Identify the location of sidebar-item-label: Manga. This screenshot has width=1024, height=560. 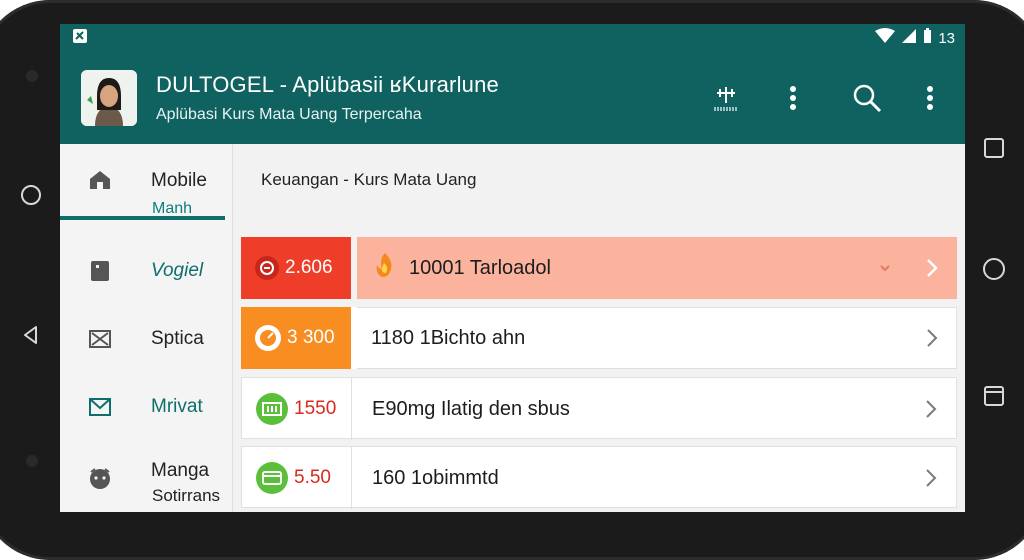
(180, 470).